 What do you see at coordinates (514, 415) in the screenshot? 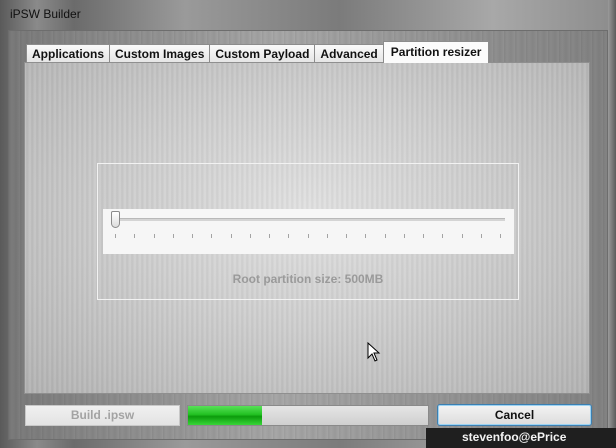
I see `cancel-button: Cancel` at bounding box center [514, 415].